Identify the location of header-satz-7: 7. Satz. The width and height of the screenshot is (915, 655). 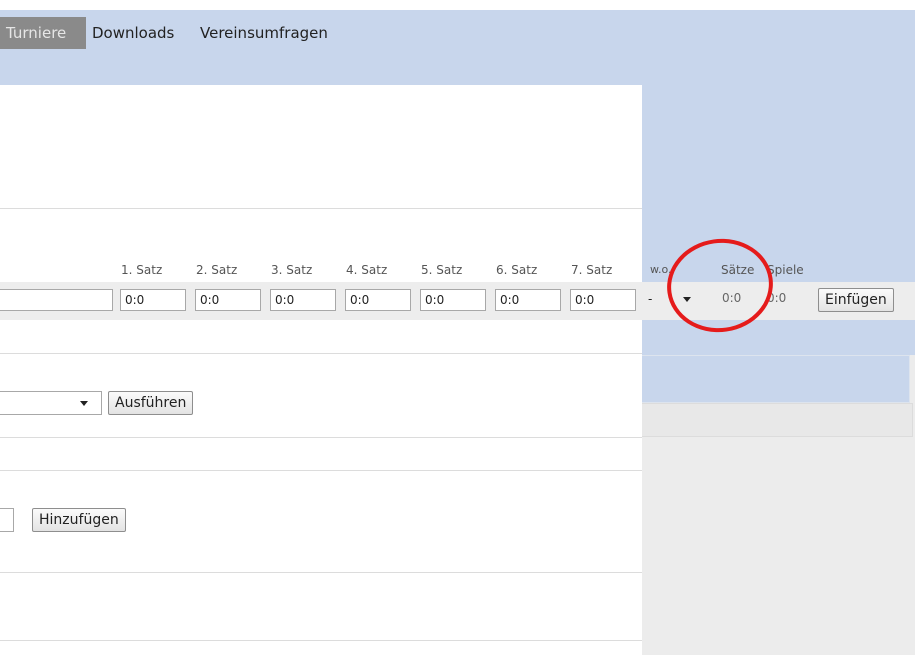
(592, 270).